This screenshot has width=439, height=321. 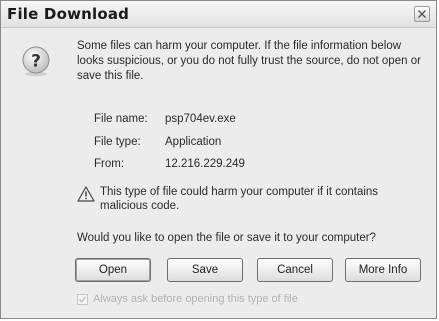 I want to click on cancel-button: Cancel, so click(x=295, y=270).